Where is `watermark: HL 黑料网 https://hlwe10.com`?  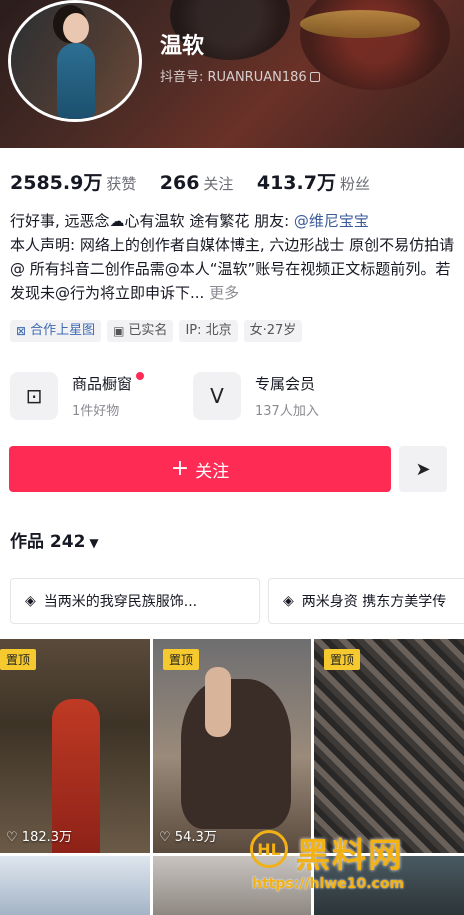 watermark: HL 黑料网 https://hlwe10.com is located at coordinates (355, 863).